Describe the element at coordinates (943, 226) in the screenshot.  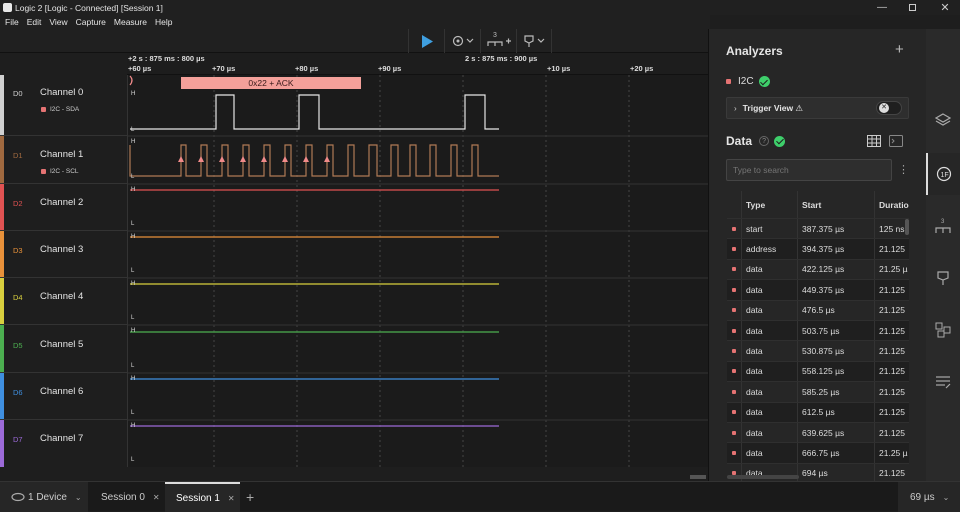
I see `timing-markers-tab-button: 3` at that location.